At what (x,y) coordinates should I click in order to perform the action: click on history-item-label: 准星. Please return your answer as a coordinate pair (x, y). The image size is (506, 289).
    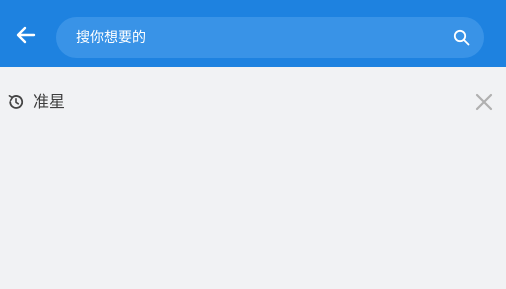
    Looking at the image, I should click on (49, 101).